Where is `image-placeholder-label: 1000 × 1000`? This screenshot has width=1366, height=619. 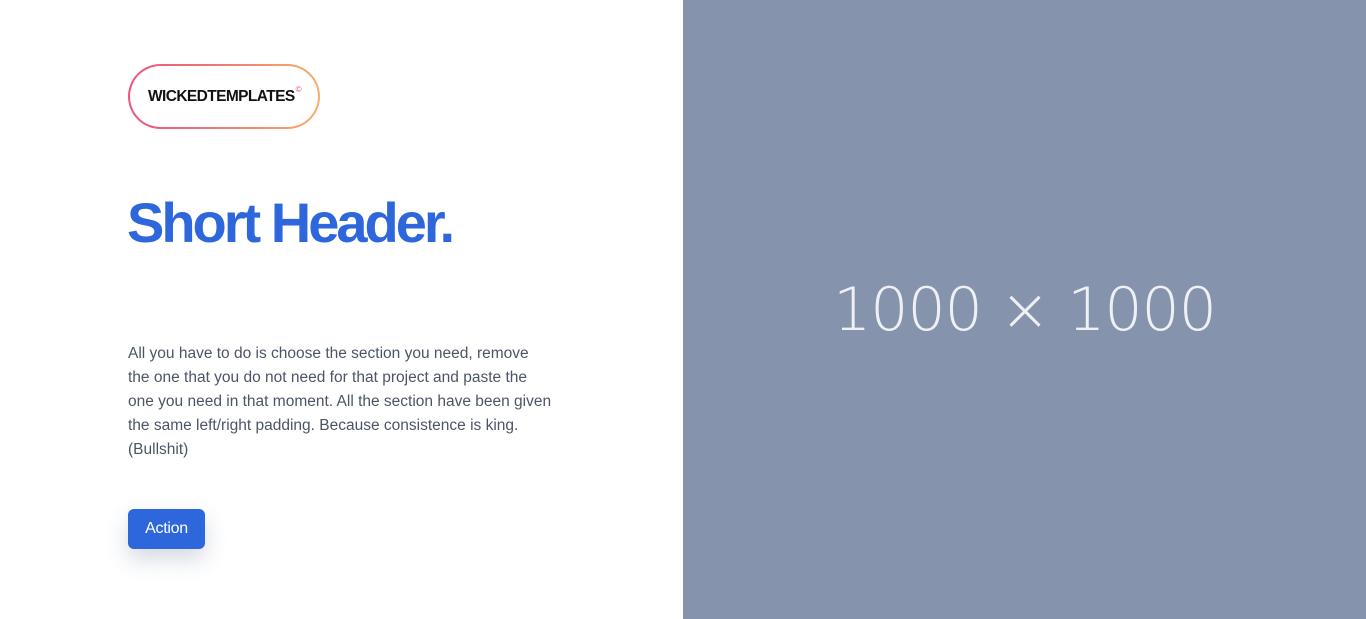
image-placeholder-label: 1000 × 1000 is located at coordinates (1025, 309).